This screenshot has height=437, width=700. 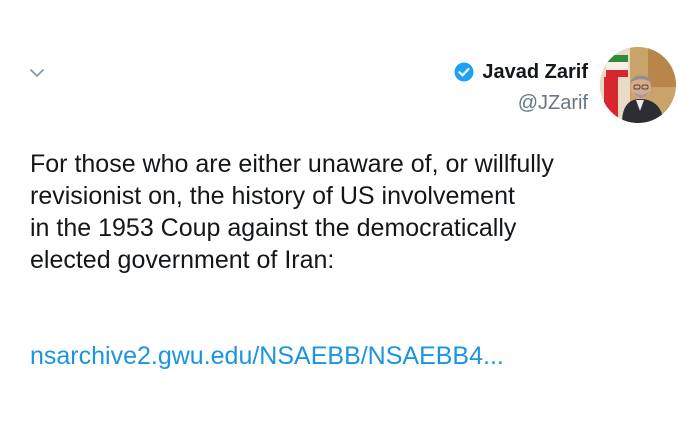 I want to click on tweet-author: Javad Zarif @JZarif, so click(x=521, y=86).